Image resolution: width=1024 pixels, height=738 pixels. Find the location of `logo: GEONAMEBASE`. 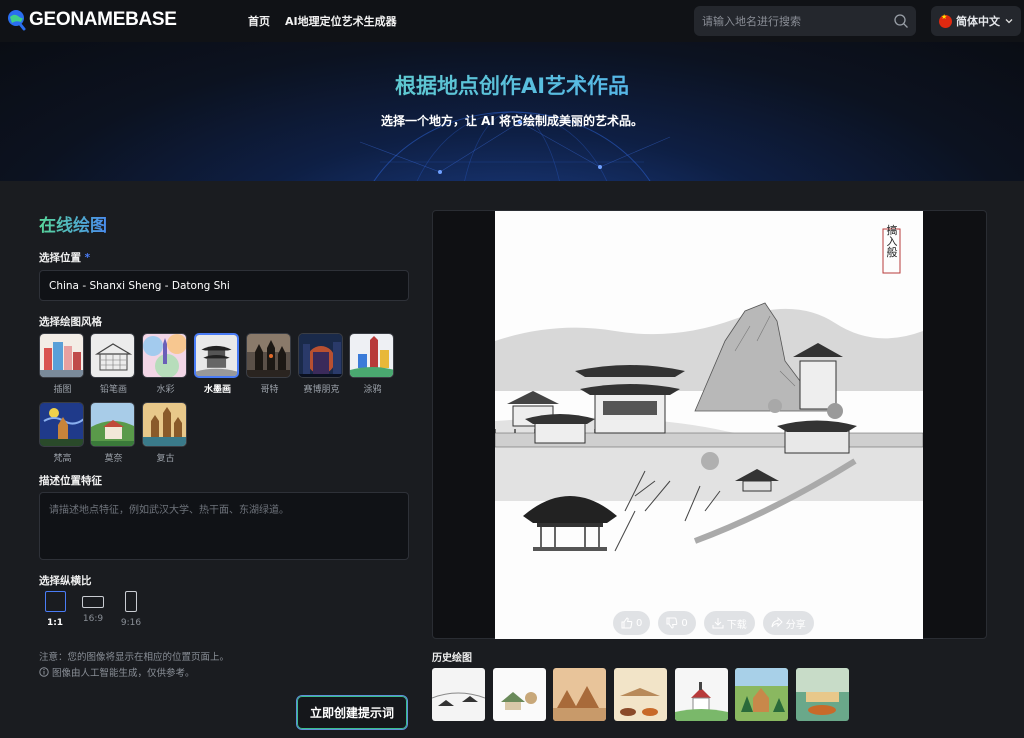

logo: GEONAMEBASE is located at coordinates (91, 20).